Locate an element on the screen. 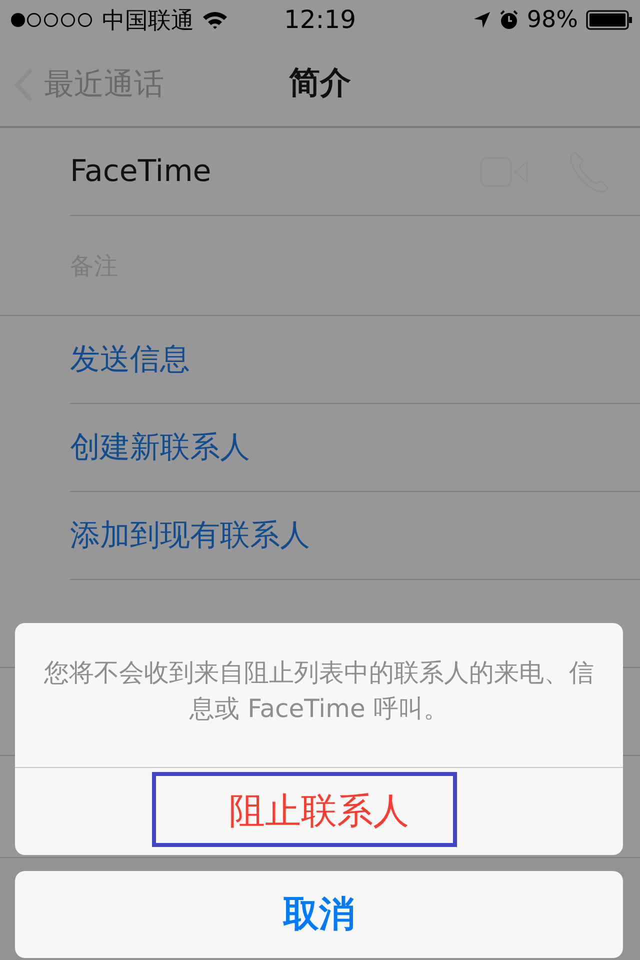 This screenshot has width=640, height=960. sheet-message: 您将不会收到来自阻止列表中的联系人的来电、信息或 FaceTime 呼叫。 is located at coordinates (319, 695).